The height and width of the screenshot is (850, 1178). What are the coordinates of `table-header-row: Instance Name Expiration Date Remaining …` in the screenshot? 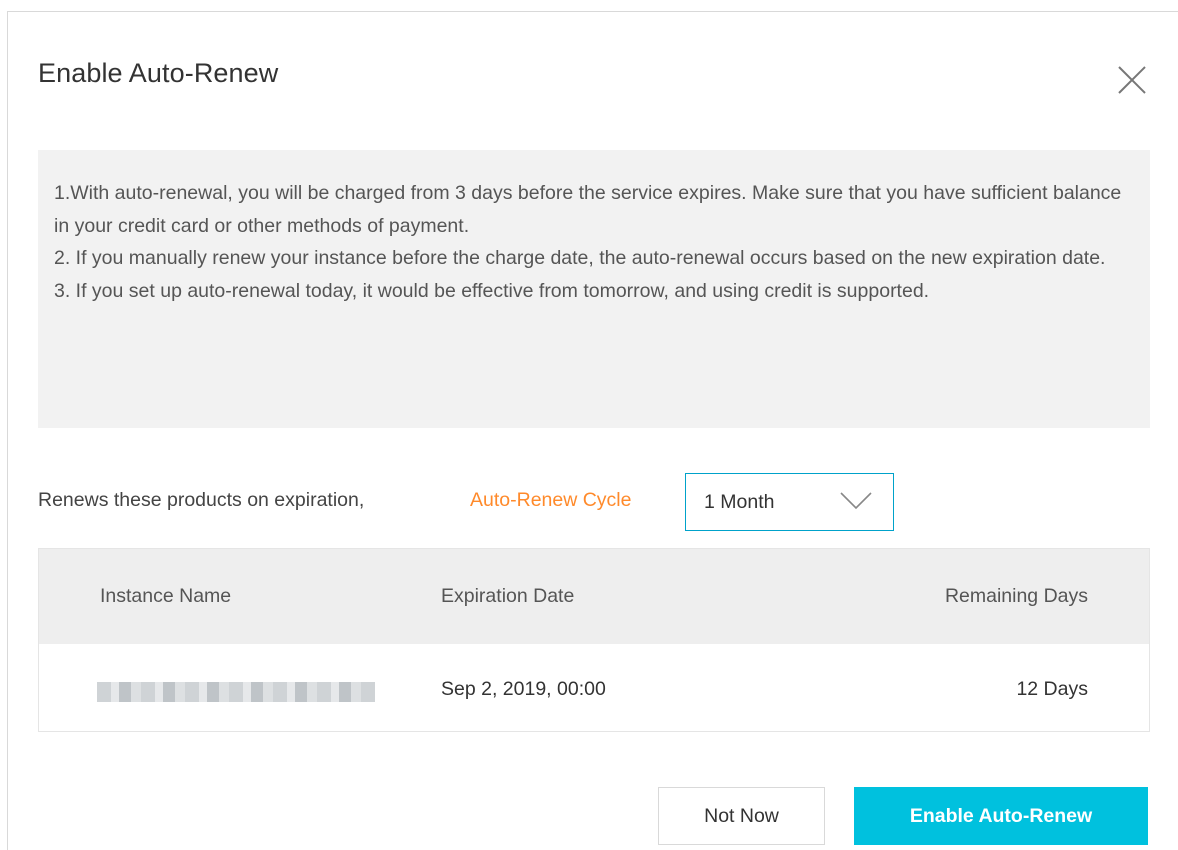 It's located at (594, 596).